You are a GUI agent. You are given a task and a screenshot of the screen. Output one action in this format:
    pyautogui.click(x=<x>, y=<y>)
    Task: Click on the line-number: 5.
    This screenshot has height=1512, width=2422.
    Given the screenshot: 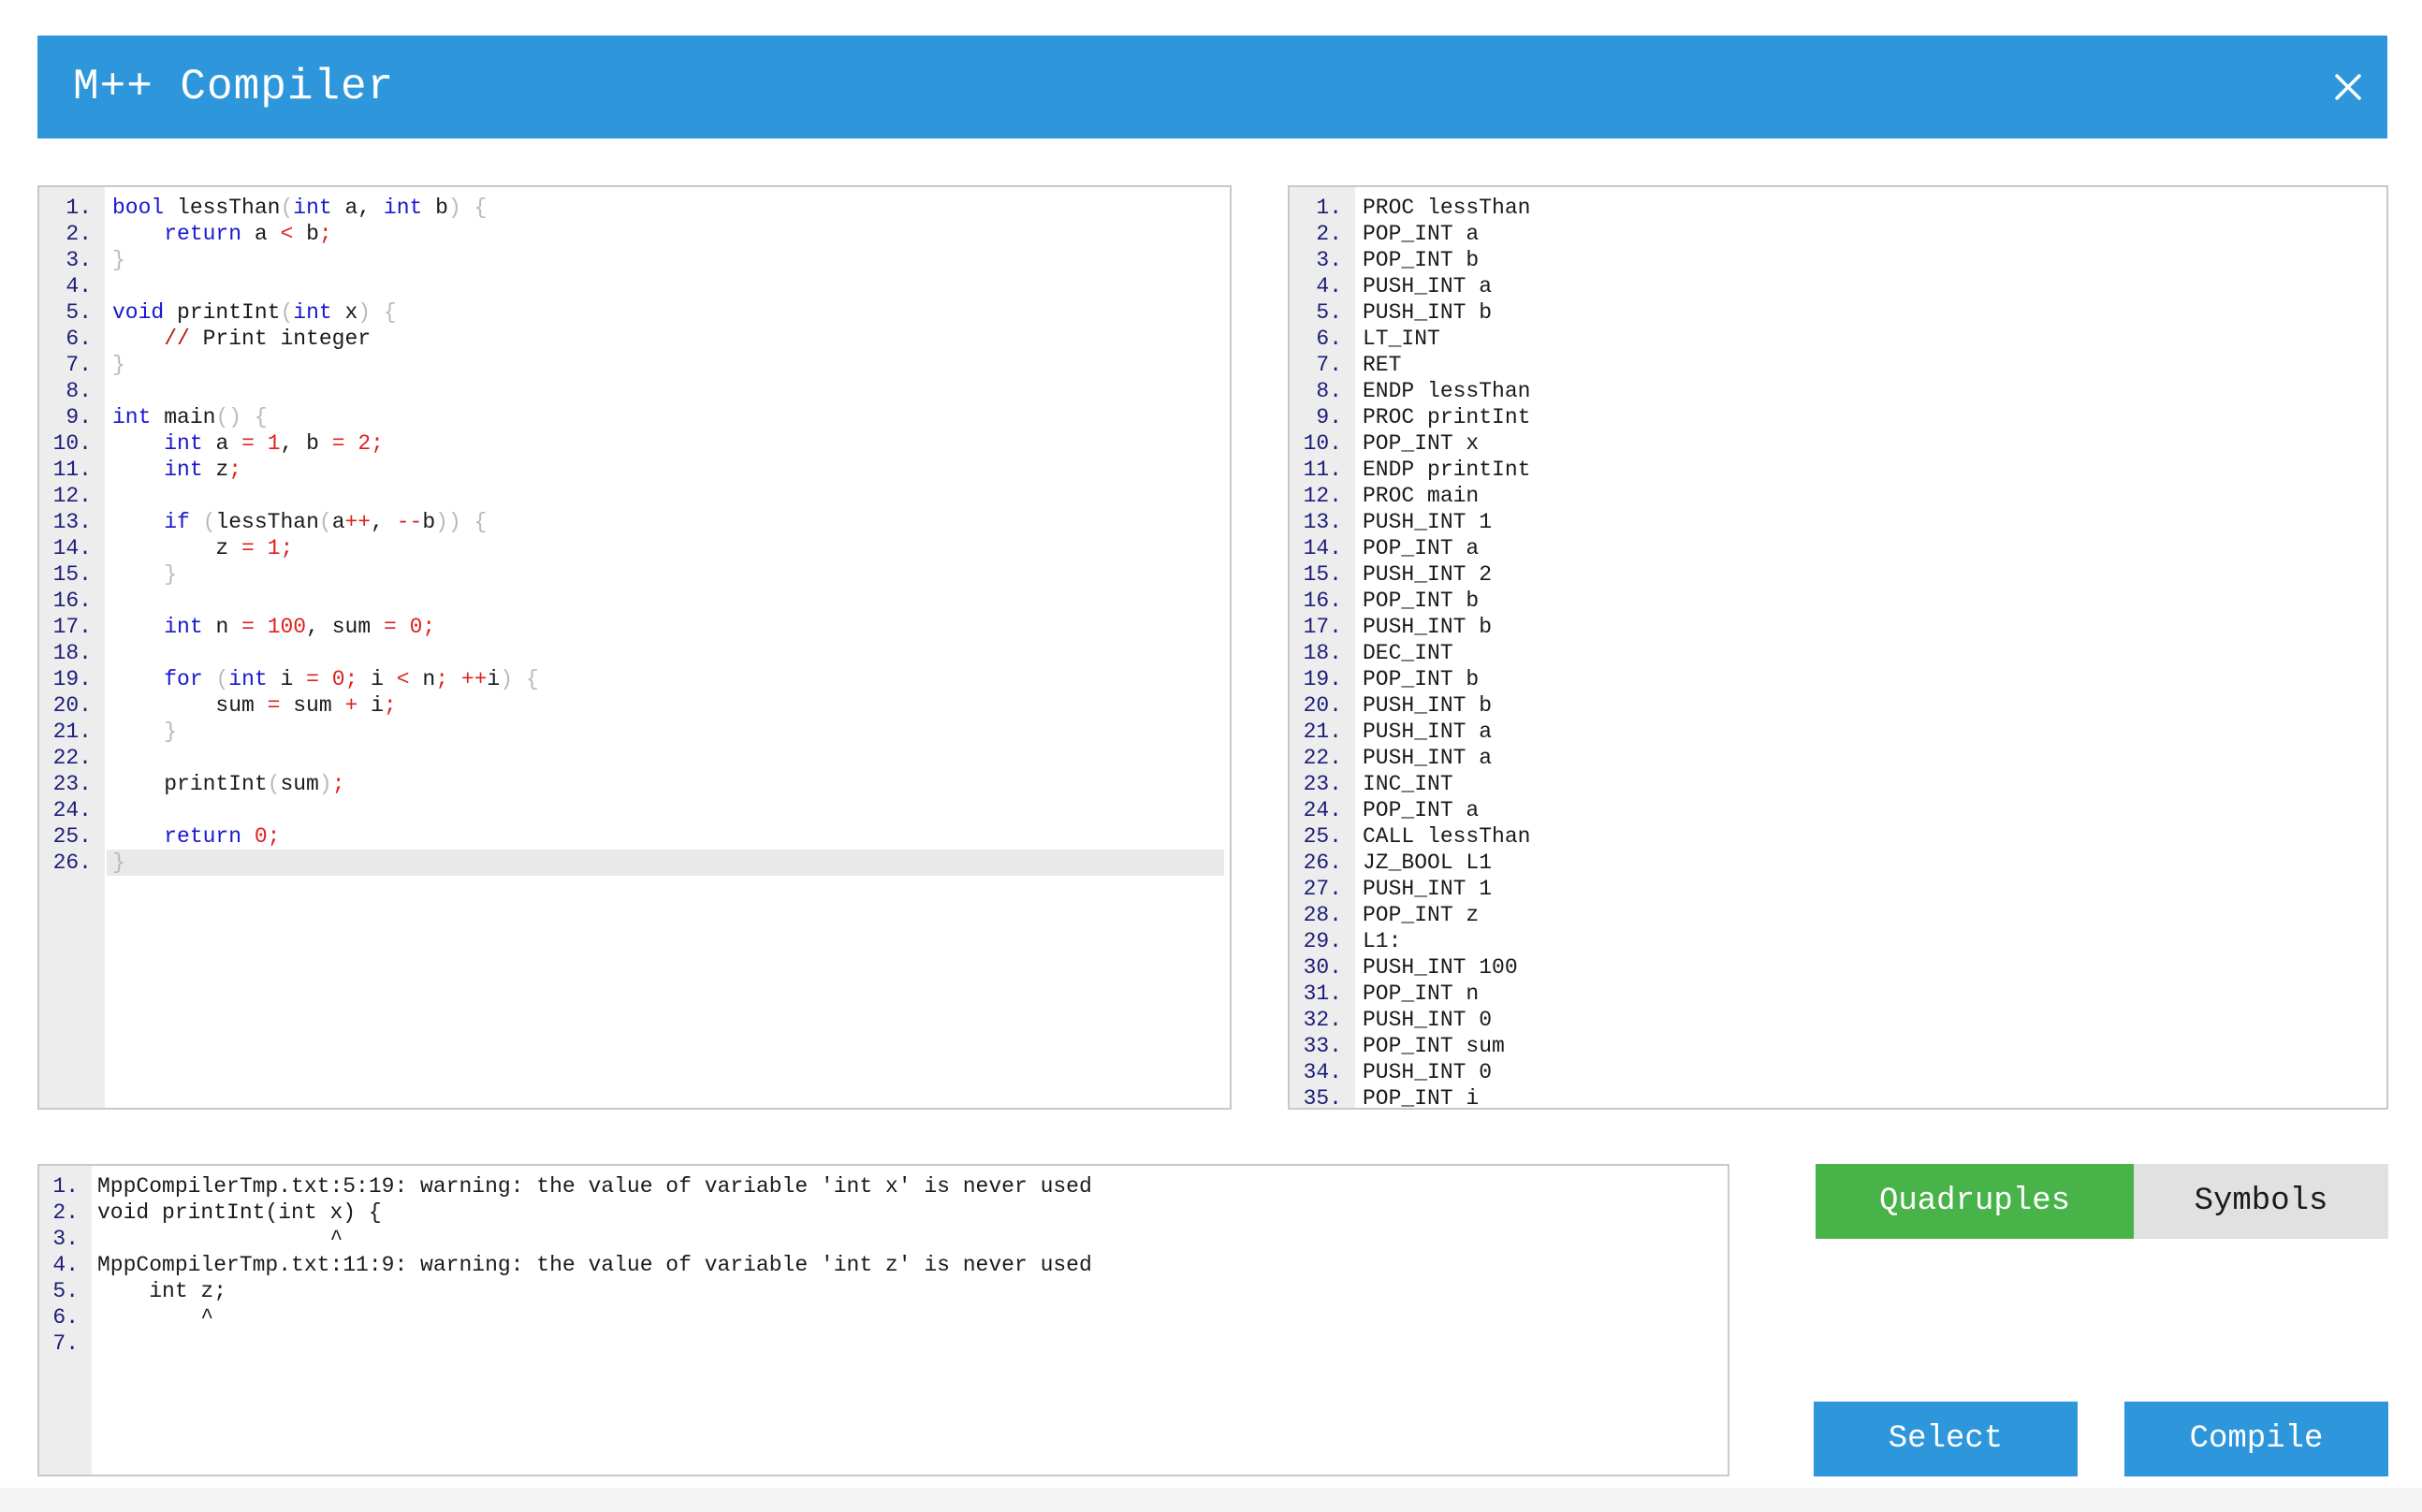 What is the action you would take?
    pyautogui.click(x=79, y=313)
    